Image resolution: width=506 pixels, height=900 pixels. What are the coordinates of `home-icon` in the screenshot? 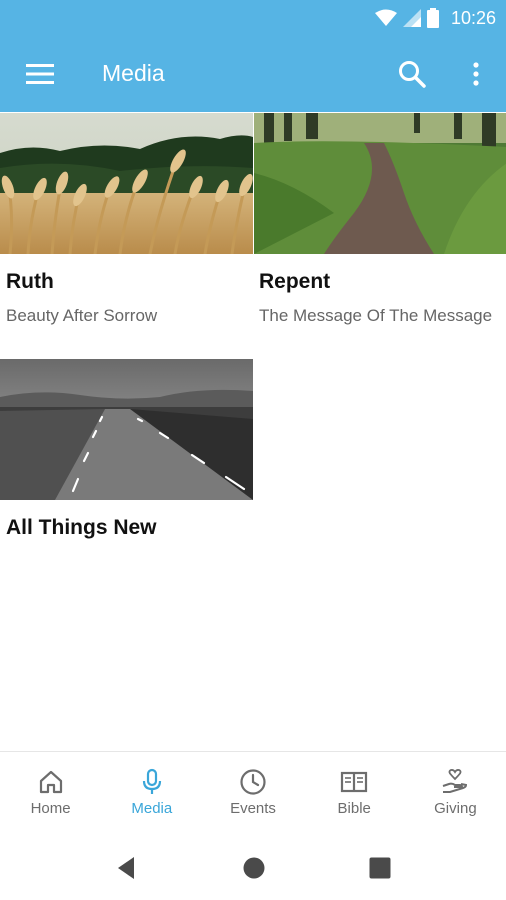 It's located at (50, 782).